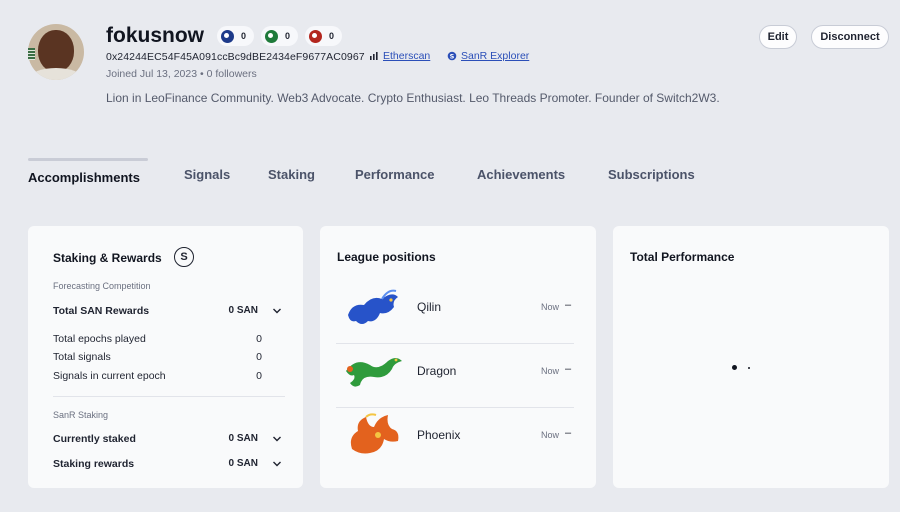 The image size is (900, 512). What do you see at coordinates (82, 357) in the screenshot?
I see `stat-label: Total signals` at bounding box center [82, 357].